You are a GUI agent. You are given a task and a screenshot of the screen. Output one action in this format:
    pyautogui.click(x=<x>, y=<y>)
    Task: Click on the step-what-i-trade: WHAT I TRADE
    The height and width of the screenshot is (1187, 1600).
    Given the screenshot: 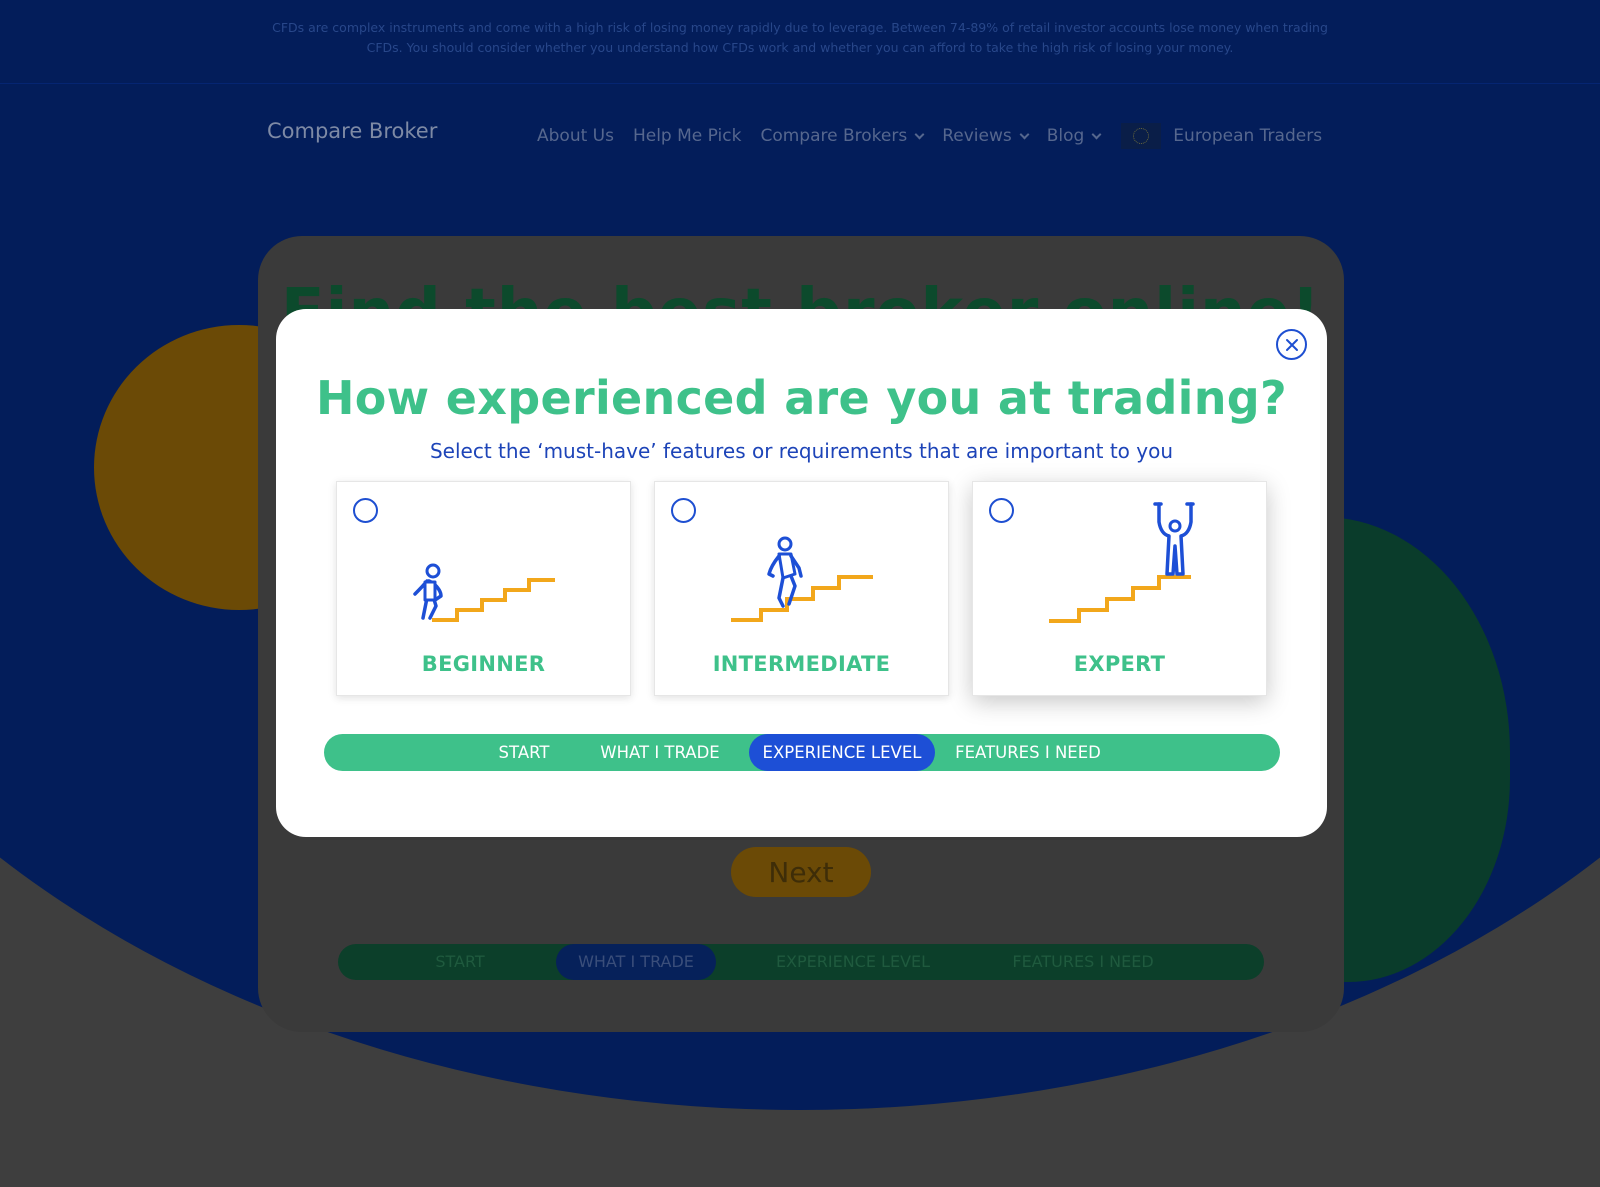 What is the action you would take?
    pyautogui.click(x=660, y=752)
    